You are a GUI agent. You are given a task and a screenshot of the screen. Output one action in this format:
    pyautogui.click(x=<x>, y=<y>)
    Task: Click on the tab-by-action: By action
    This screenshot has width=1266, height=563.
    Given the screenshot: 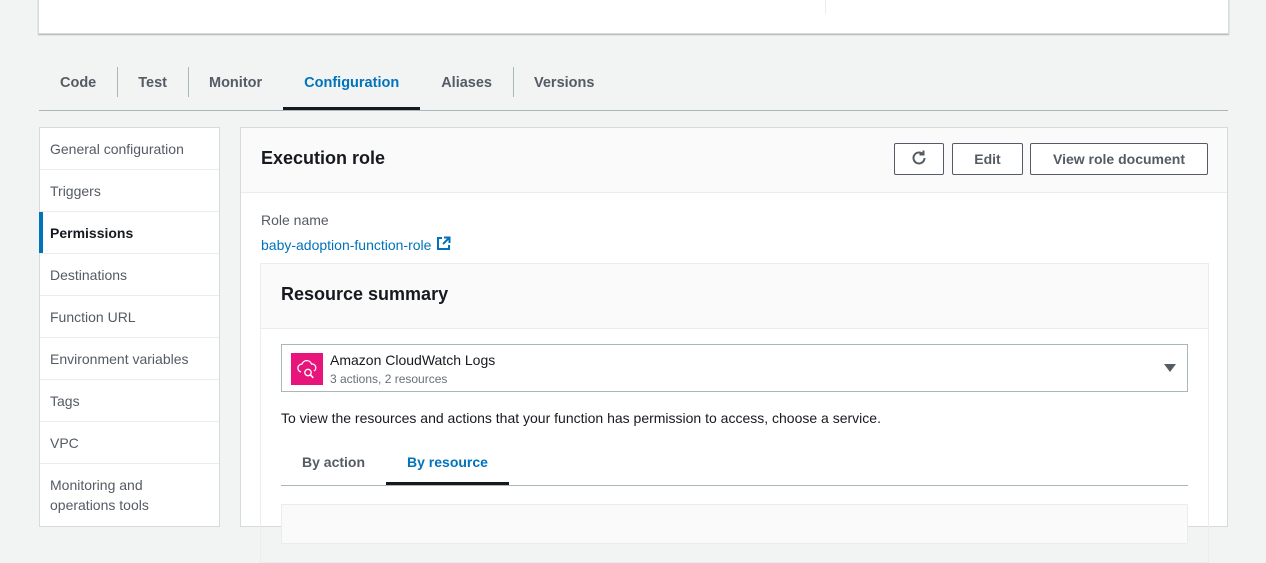 What is the action you would take?
    pyautogui.click(x=333, y=462)
    